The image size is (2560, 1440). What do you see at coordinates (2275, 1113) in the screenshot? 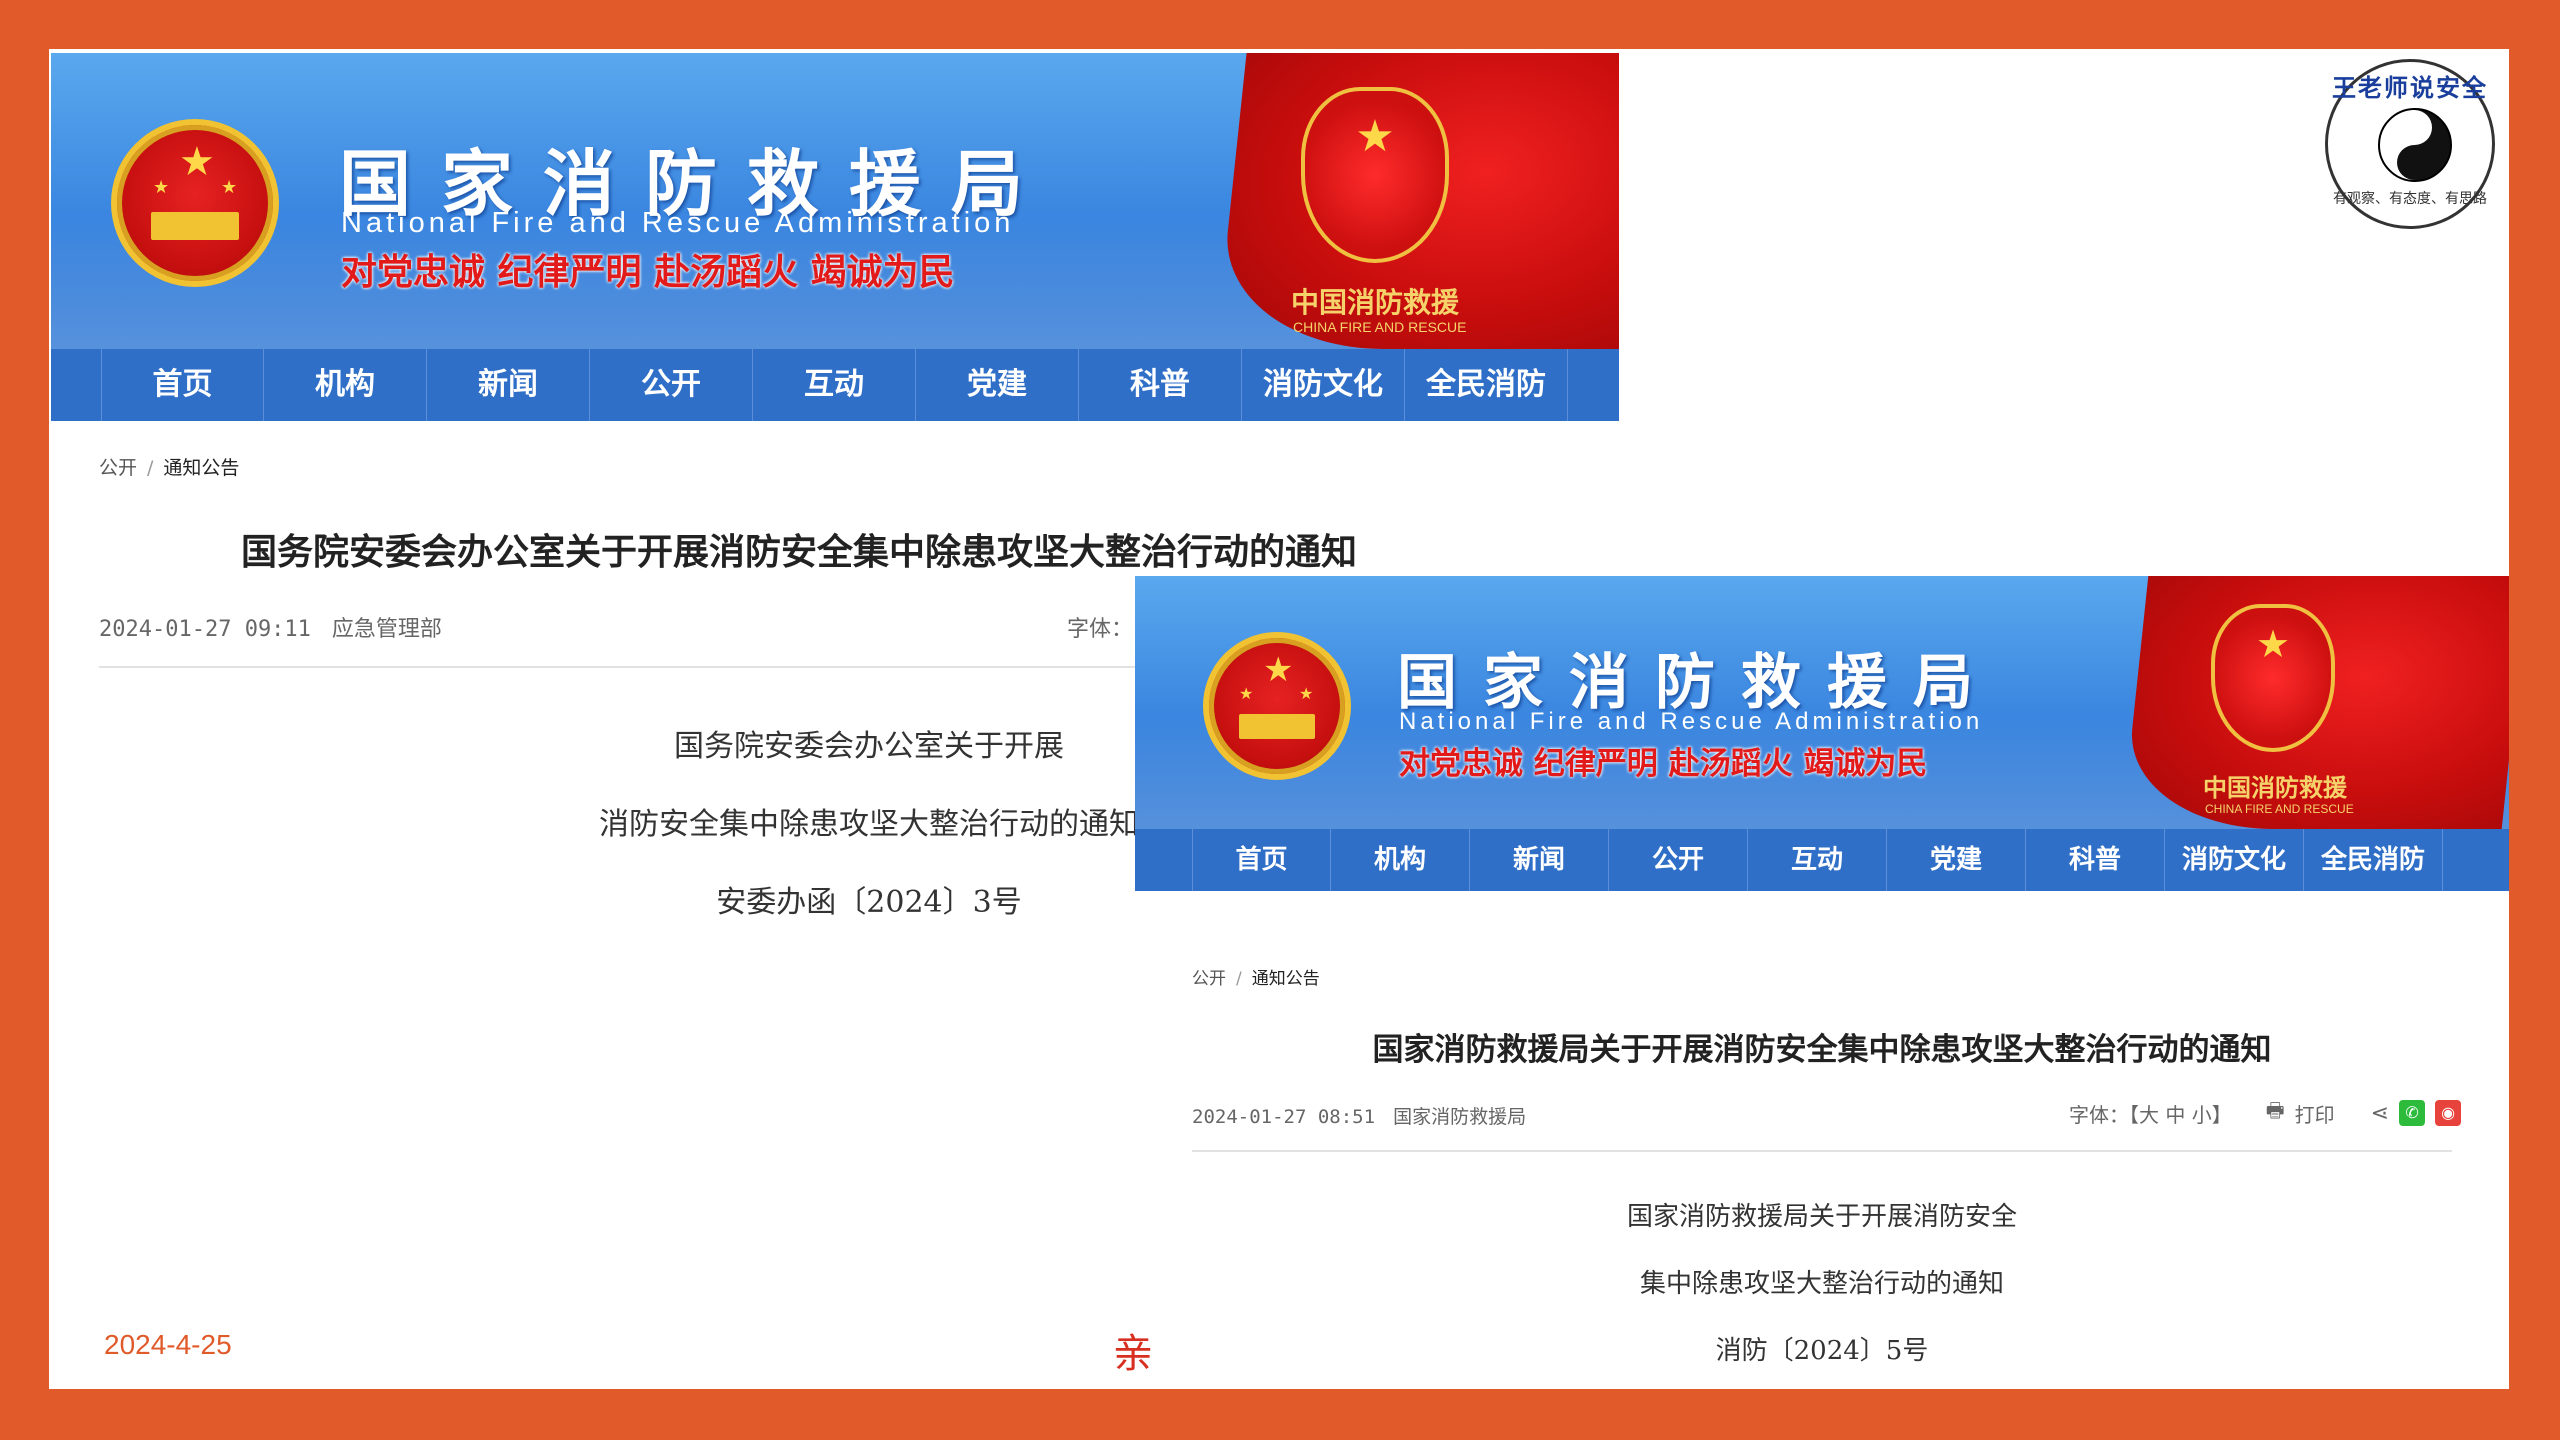
I see `print-icon: 🖶` at bounding box center [2275, 1113].